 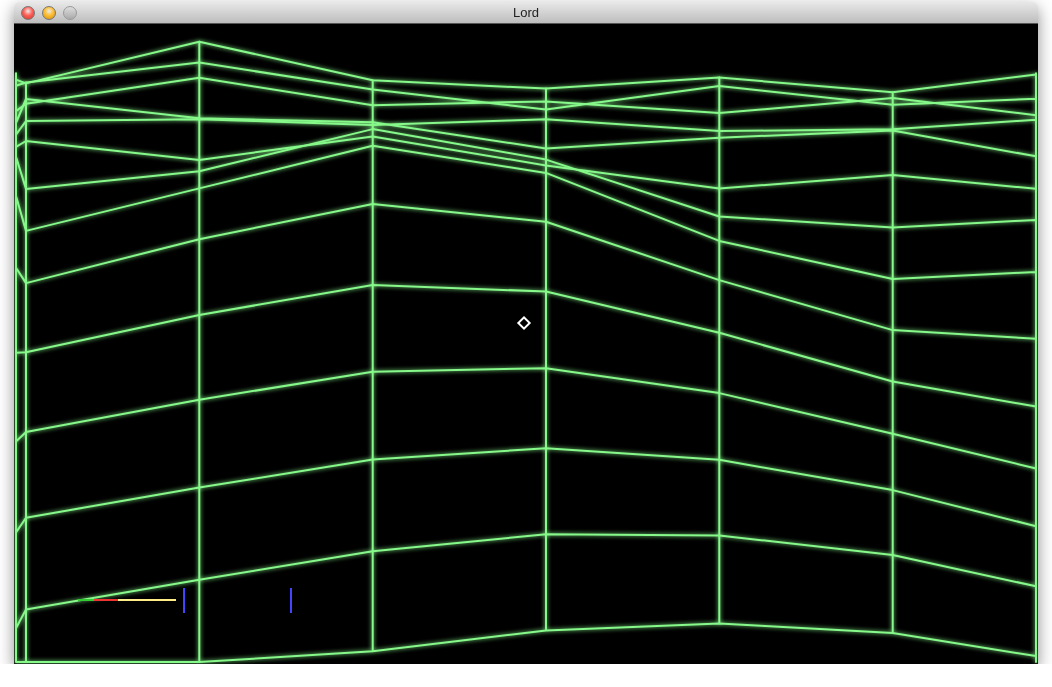 What do you see at coordinates (526, 12) in the screenshot?
I see `window-title: Lord` at bounding box center [526, 12].